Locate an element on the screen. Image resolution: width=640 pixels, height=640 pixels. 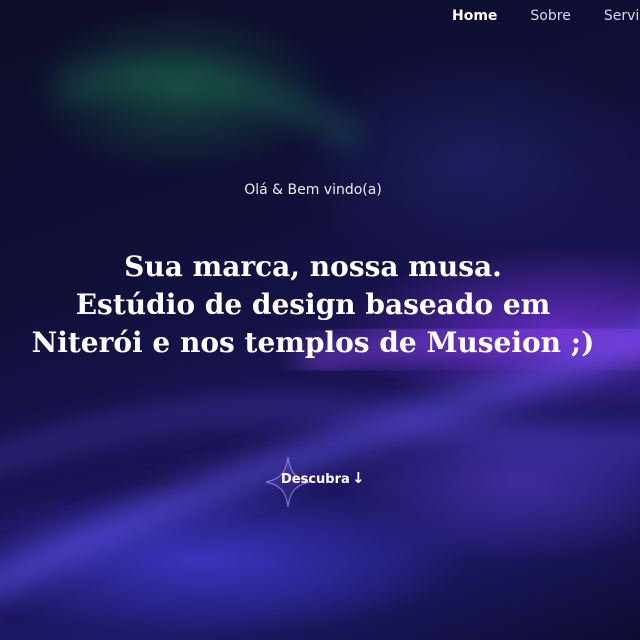
discover-button: Descubra ↓ is located at coordinates (317, 482).